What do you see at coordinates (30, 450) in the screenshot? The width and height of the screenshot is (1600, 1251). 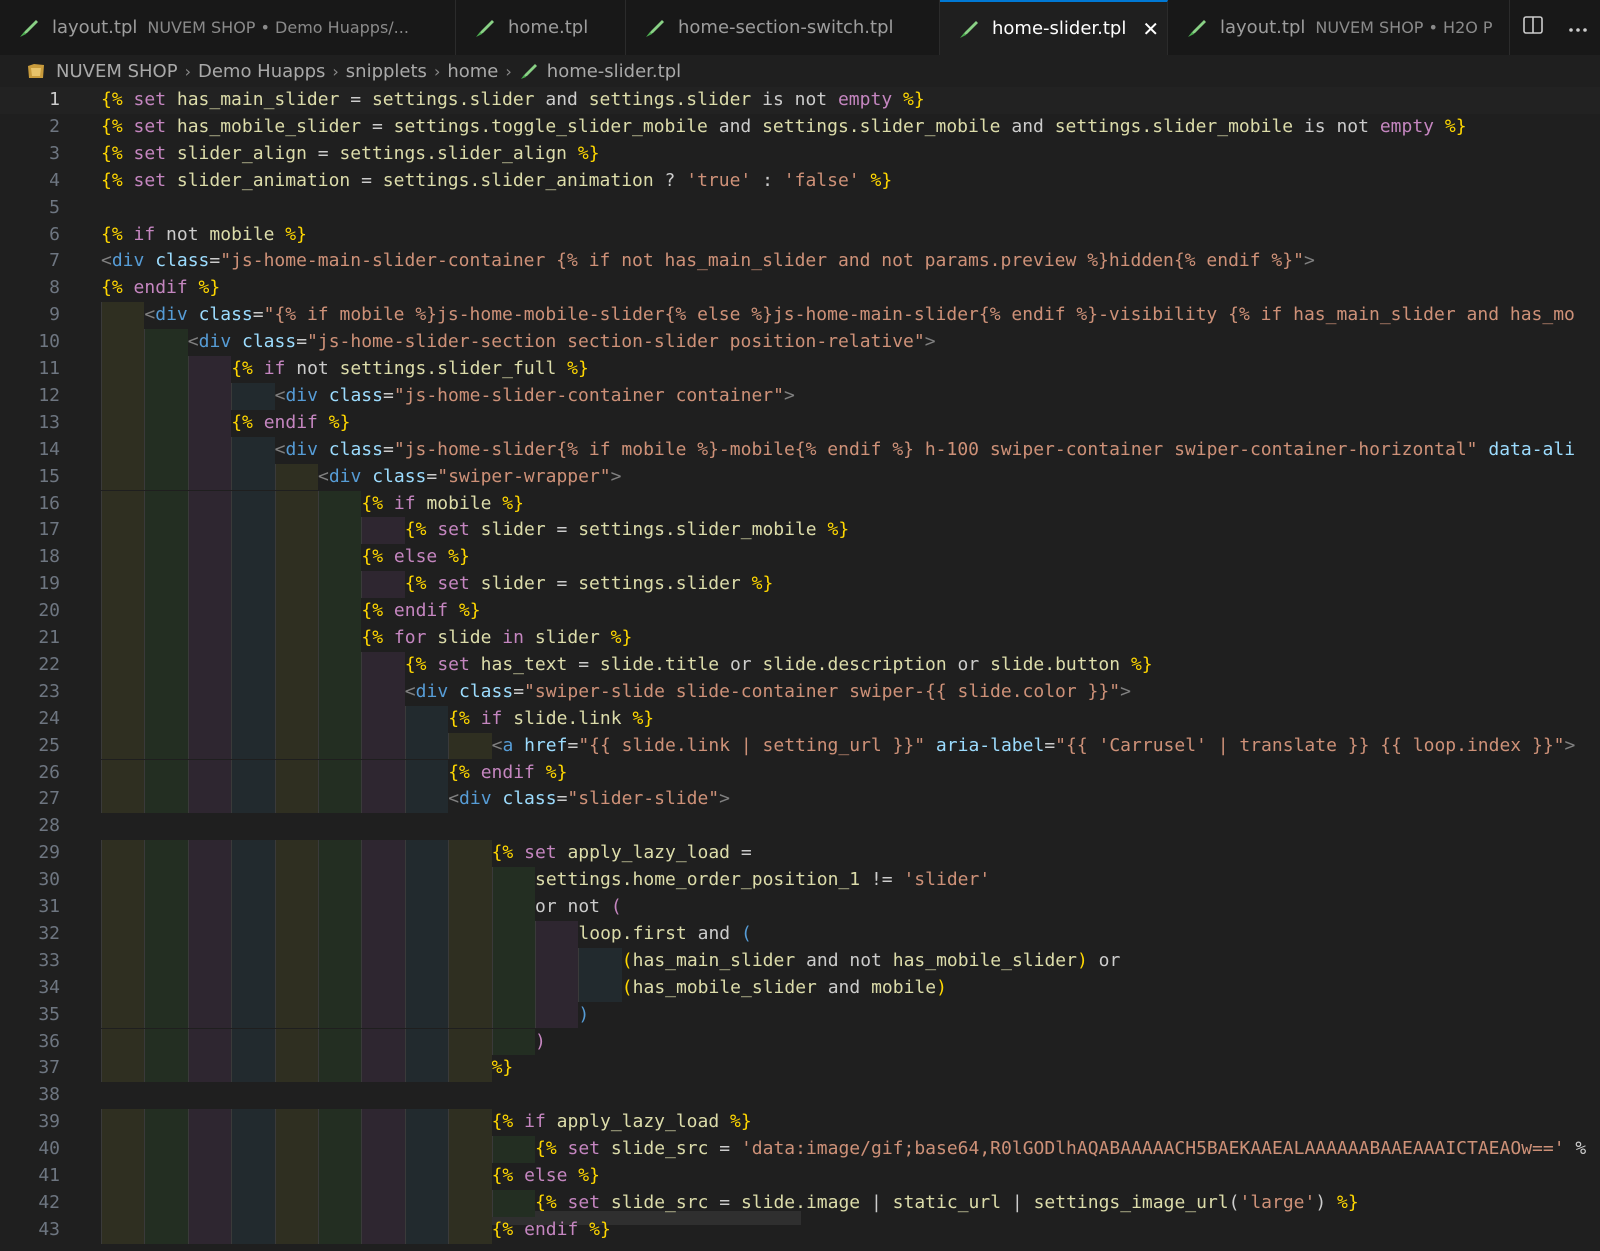 I see `line-number: 14` at bounding box center [30, 450].